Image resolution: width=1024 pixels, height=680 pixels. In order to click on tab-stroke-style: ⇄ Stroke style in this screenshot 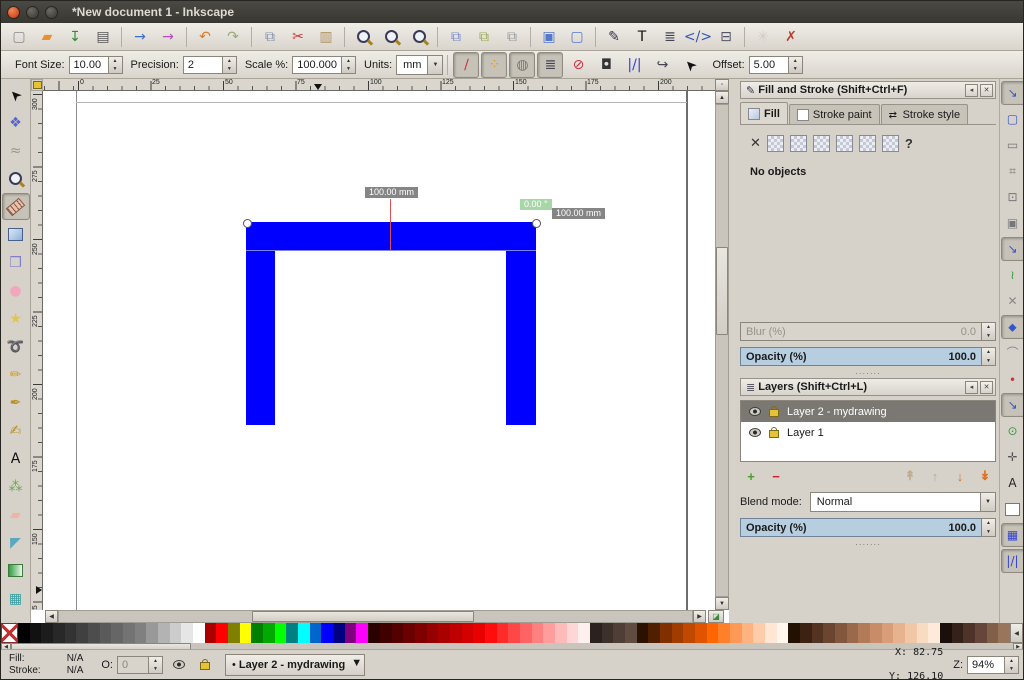, I will do `click(924, 114)`.